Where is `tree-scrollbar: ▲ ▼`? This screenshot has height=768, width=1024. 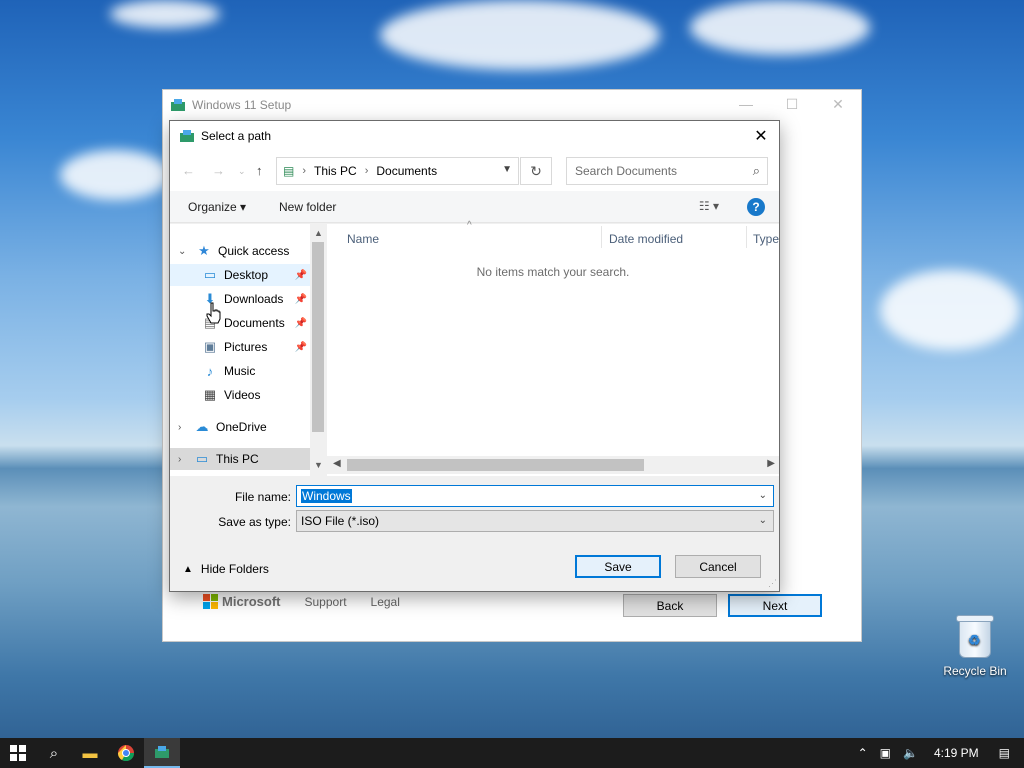
tree-scrollbar: ▲ ▼ is located at coordinates (318, 350).